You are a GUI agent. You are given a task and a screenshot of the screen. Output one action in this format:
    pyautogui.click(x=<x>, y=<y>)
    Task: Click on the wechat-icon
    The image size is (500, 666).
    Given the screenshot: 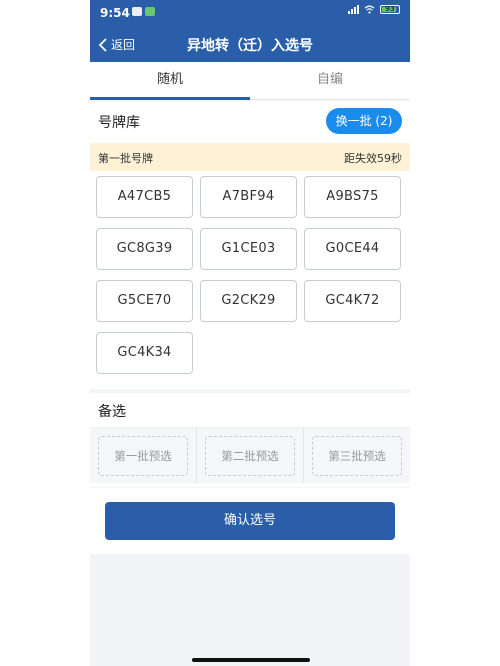 What is the action you would take?
    pyautogui.click(x=150, y=11)
    